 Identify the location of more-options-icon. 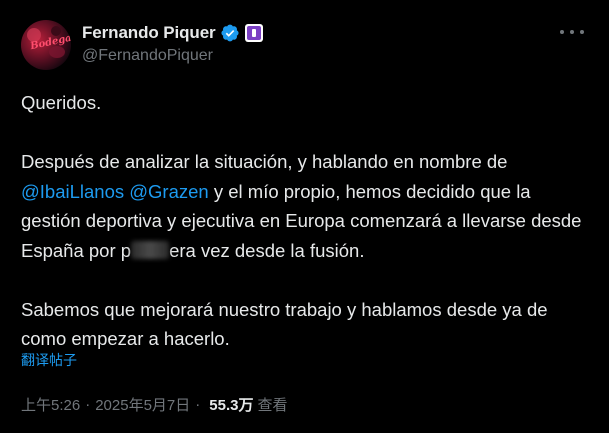
(572, 32).